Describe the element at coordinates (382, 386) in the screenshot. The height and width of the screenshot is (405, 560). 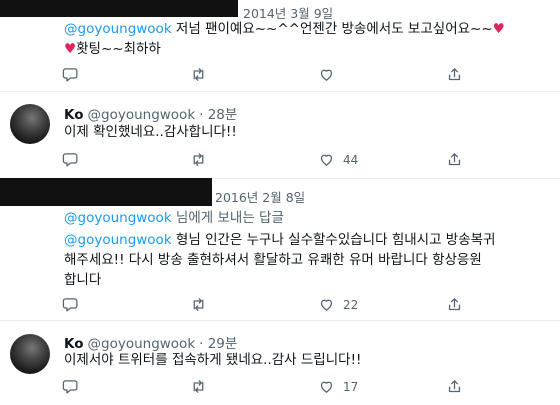
I see `like-button: 17` at that location.